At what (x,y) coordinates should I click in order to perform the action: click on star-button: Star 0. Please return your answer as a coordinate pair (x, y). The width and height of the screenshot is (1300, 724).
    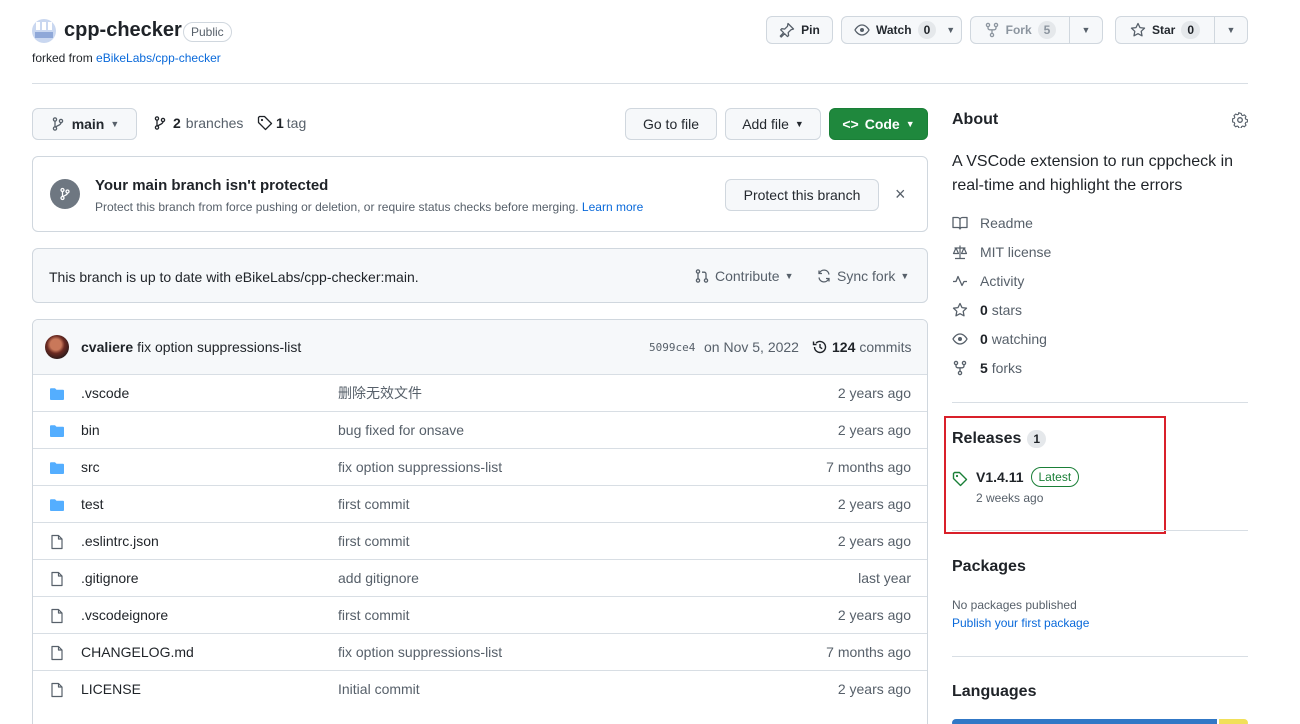
    Looking at the image, I should click on (1165, 30).